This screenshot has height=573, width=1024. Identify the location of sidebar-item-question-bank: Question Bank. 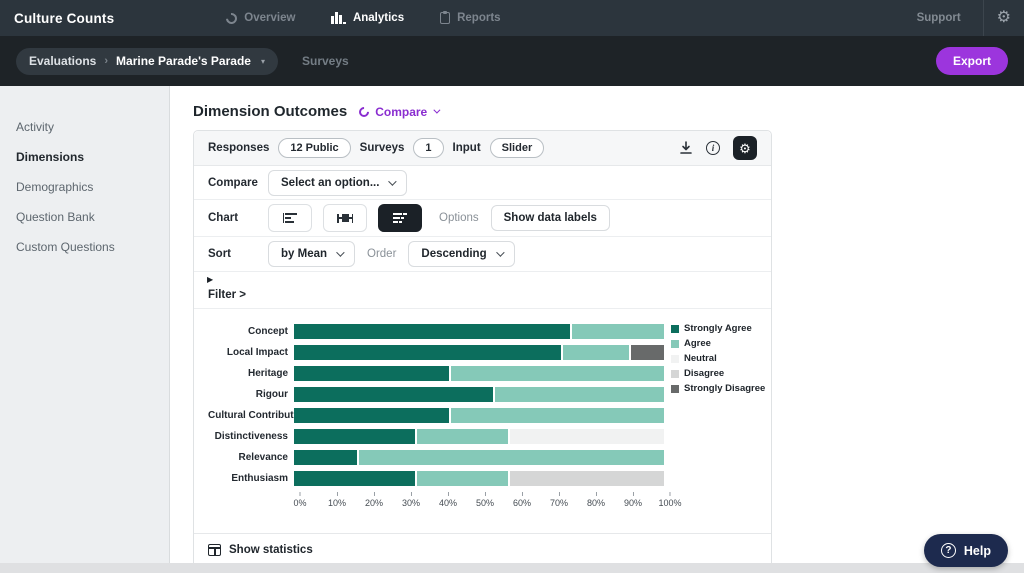
(84, 217).